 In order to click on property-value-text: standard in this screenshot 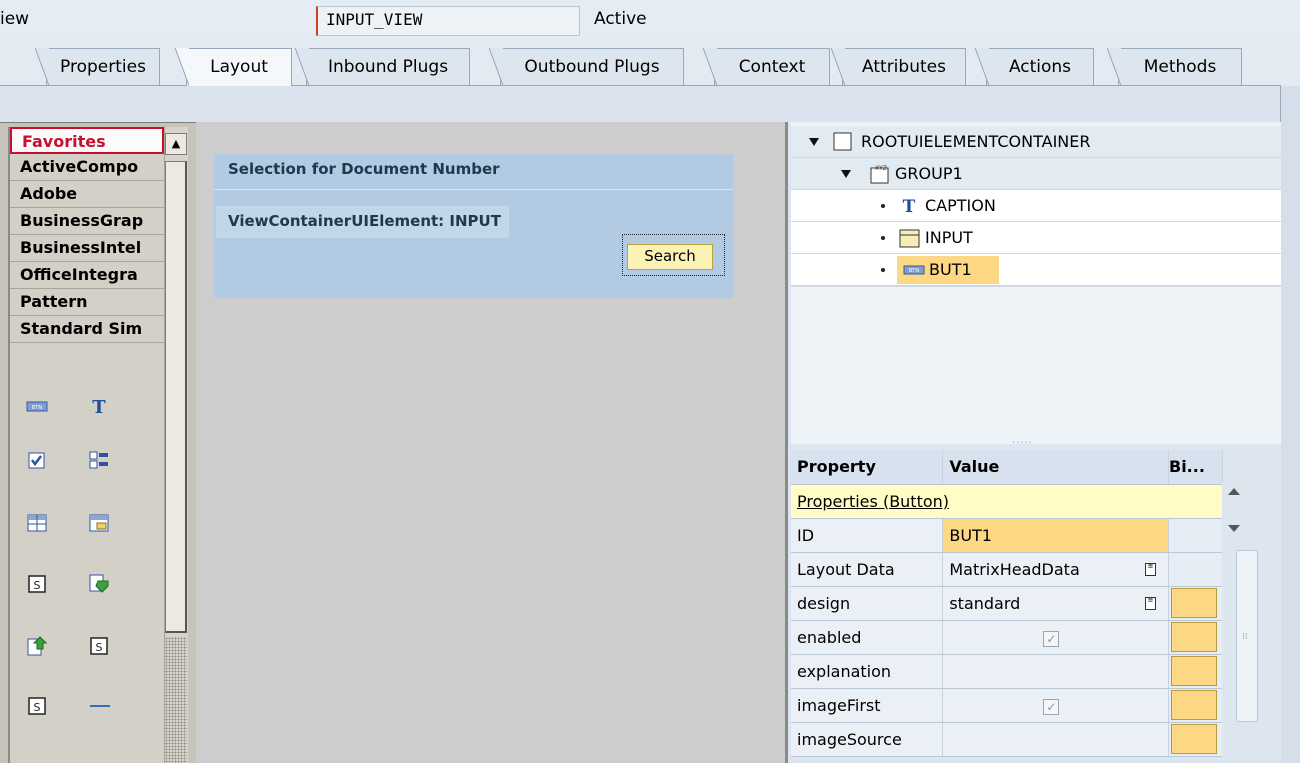, I will do `click(985, 603)`.